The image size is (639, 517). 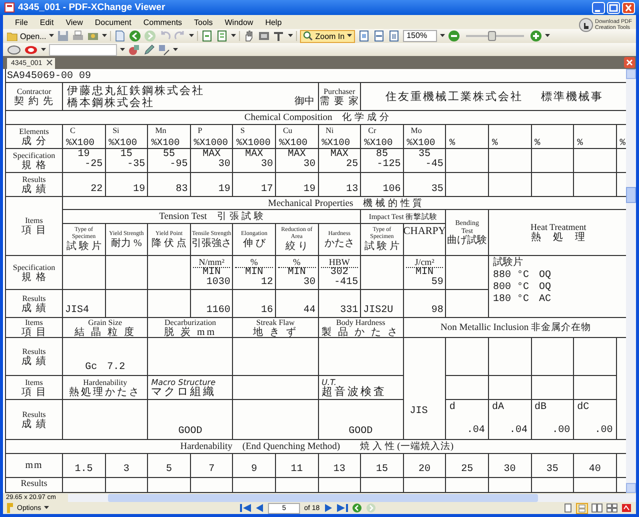 What do you see at coordinates (162, 22) in the screenshot?
I see `menu-item: Comments` at bounding box center [162, 22].